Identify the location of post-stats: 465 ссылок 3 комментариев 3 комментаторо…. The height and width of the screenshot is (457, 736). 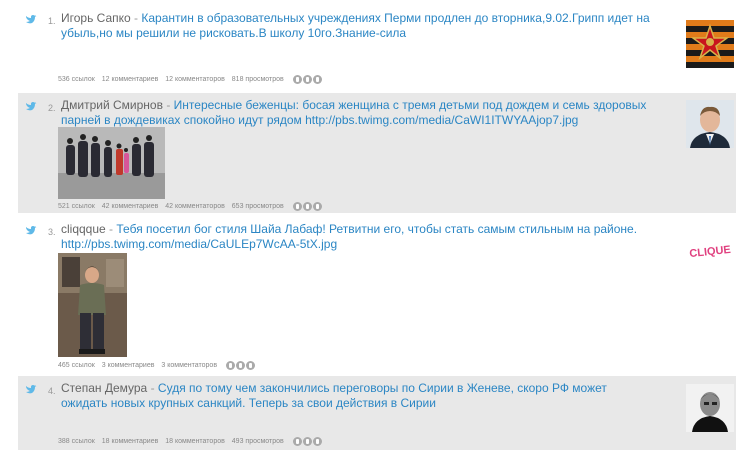
(159, 365).